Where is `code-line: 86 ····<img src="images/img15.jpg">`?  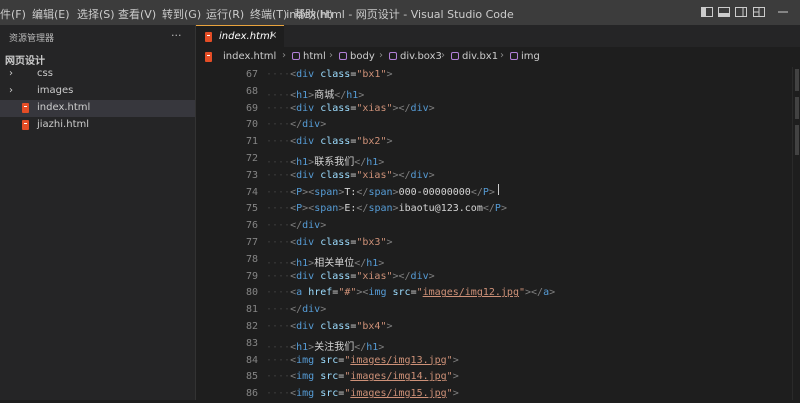
code-line: 86 ····<img src="images/img15.jpg"> is located at coordinates (492, 394).